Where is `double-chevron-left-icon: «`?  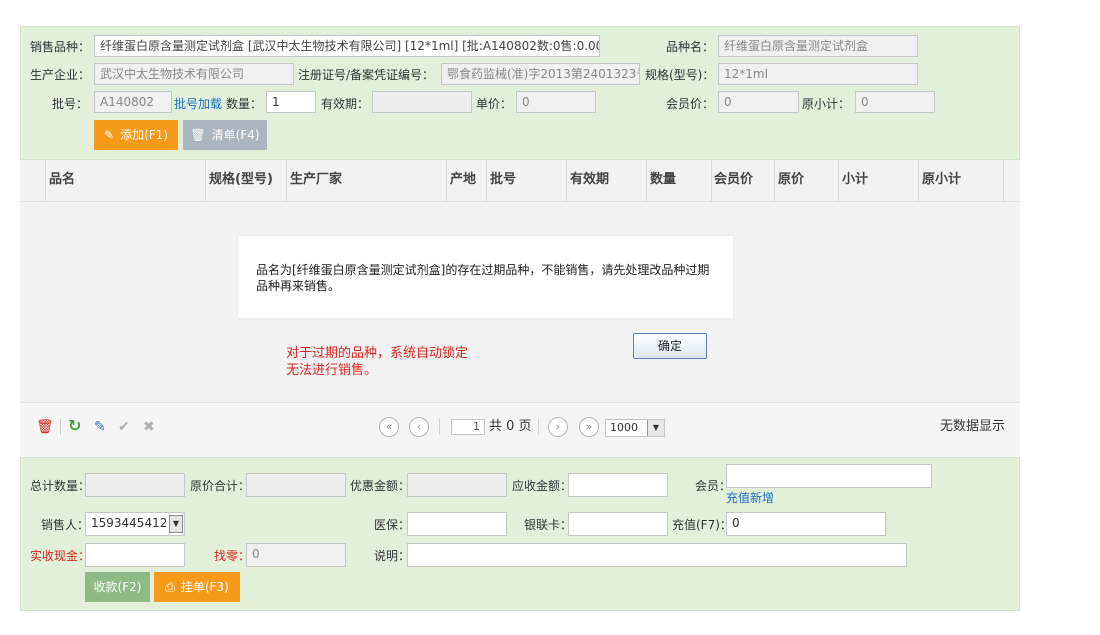 double-chevron-left-icon: « is located at coordinates (389, 426).